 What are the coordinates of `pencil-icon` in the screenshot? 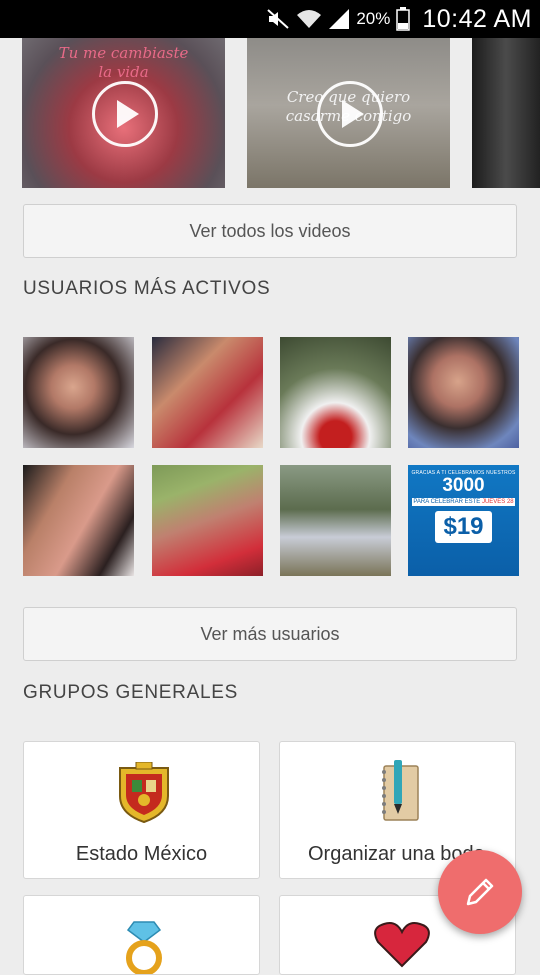 It's located at (480, 892).